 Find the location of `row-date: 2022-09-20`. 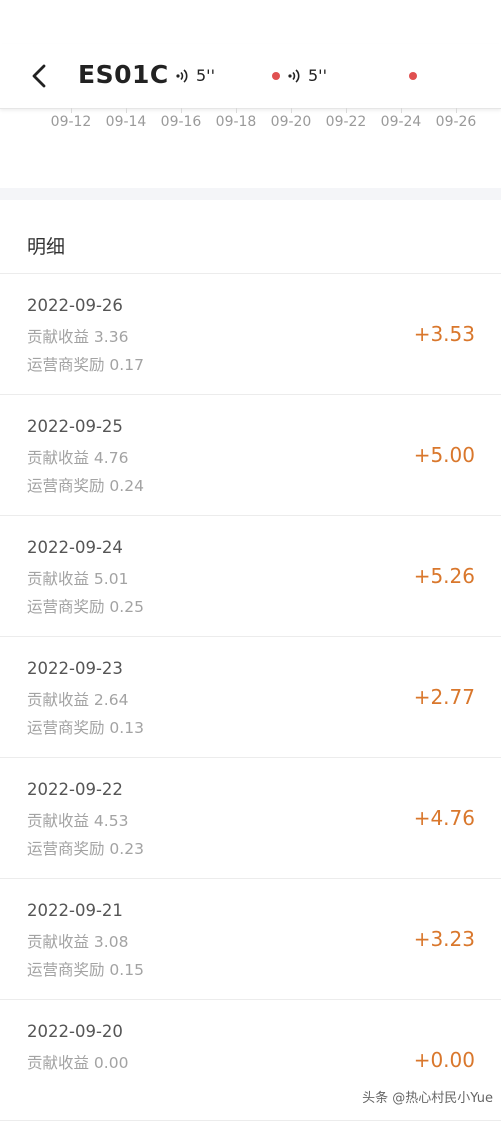

row-date: 2022-09-20 is located at coordinates (75, 1031).